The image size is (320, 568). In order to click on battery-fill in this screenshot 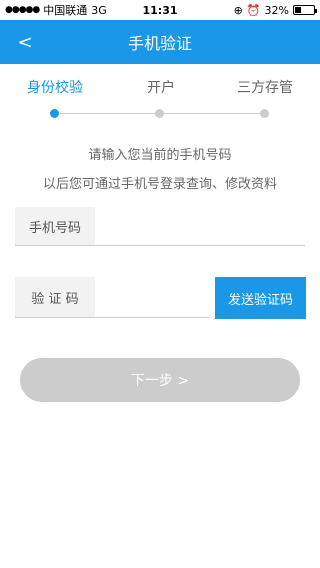, I will do `click(298, 10)`.